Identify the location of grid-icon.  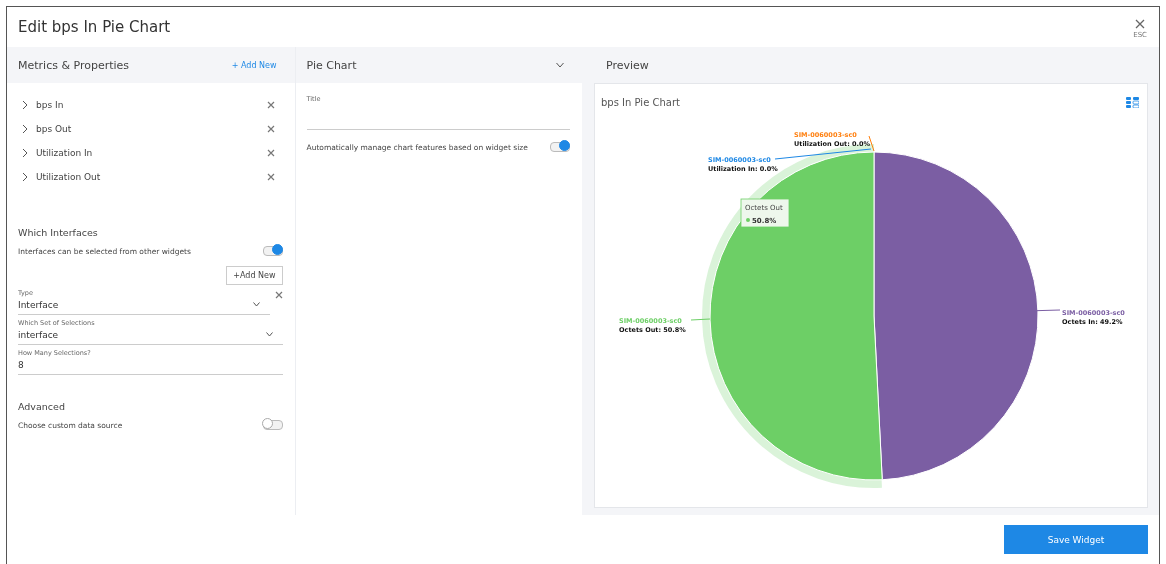
(1132, 102).